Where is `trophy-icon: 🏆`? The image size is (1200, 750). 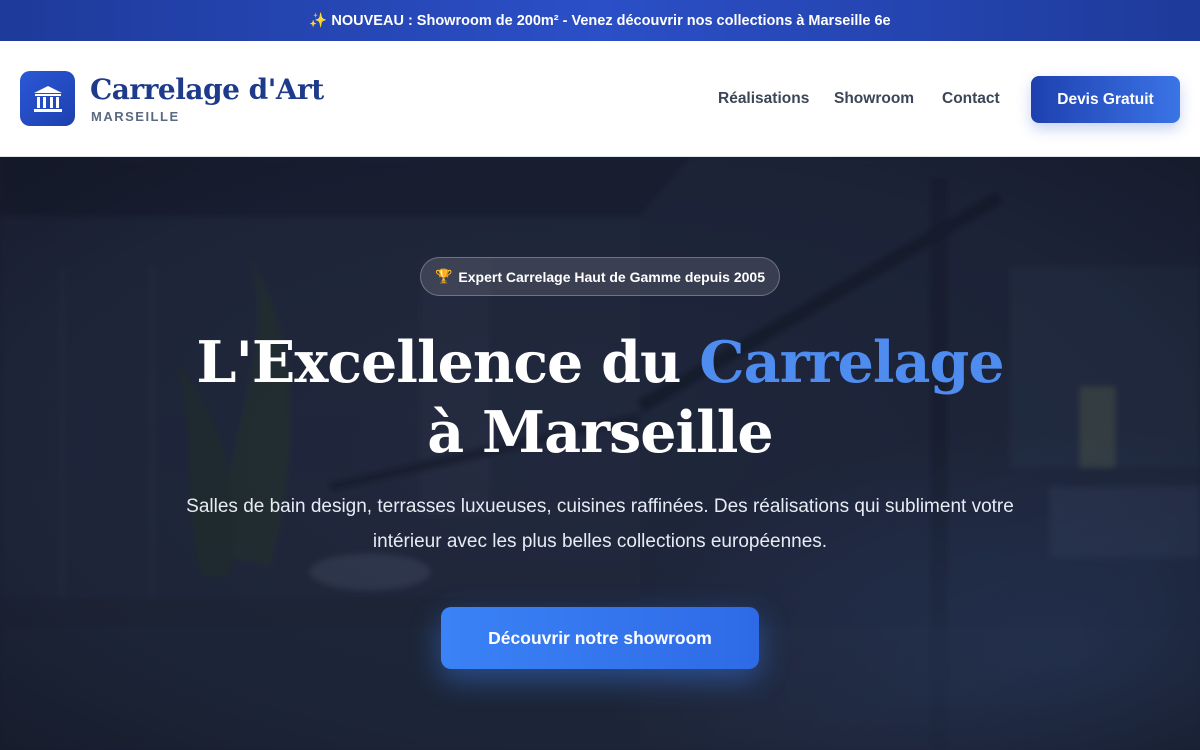
trophy-icon: 🏆 is located at coordinates (443, 276).